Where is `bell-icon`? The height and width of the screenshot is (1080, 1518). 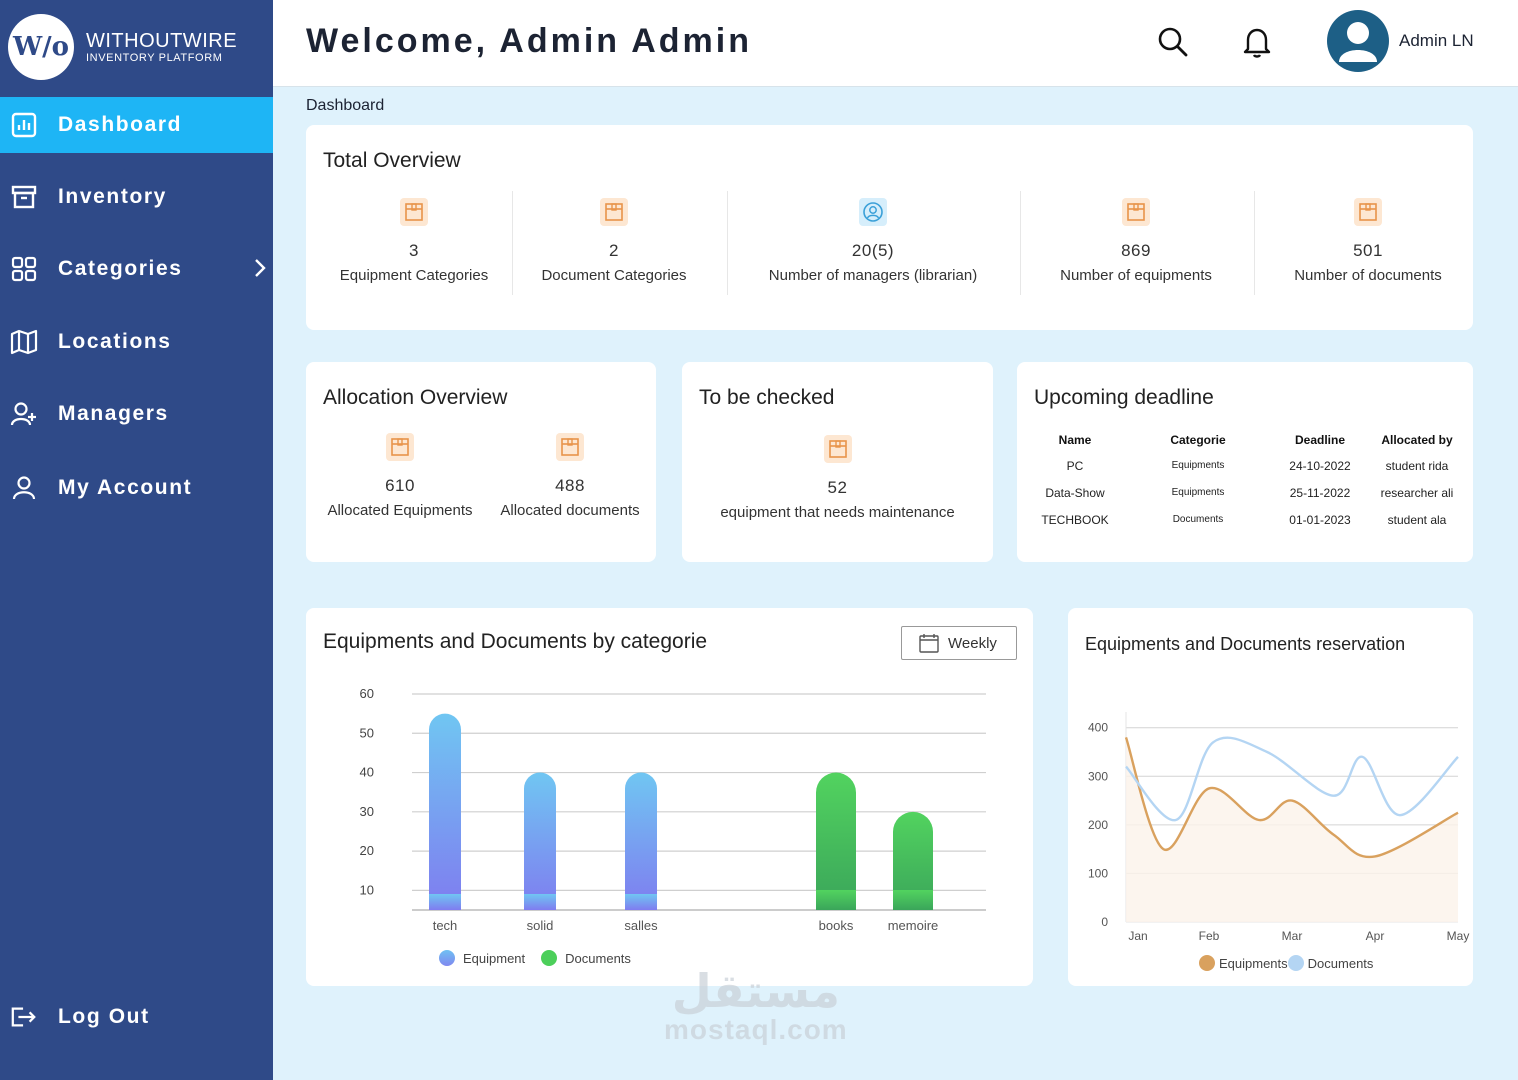 bell-icon is located at coordinates (1257, 42).